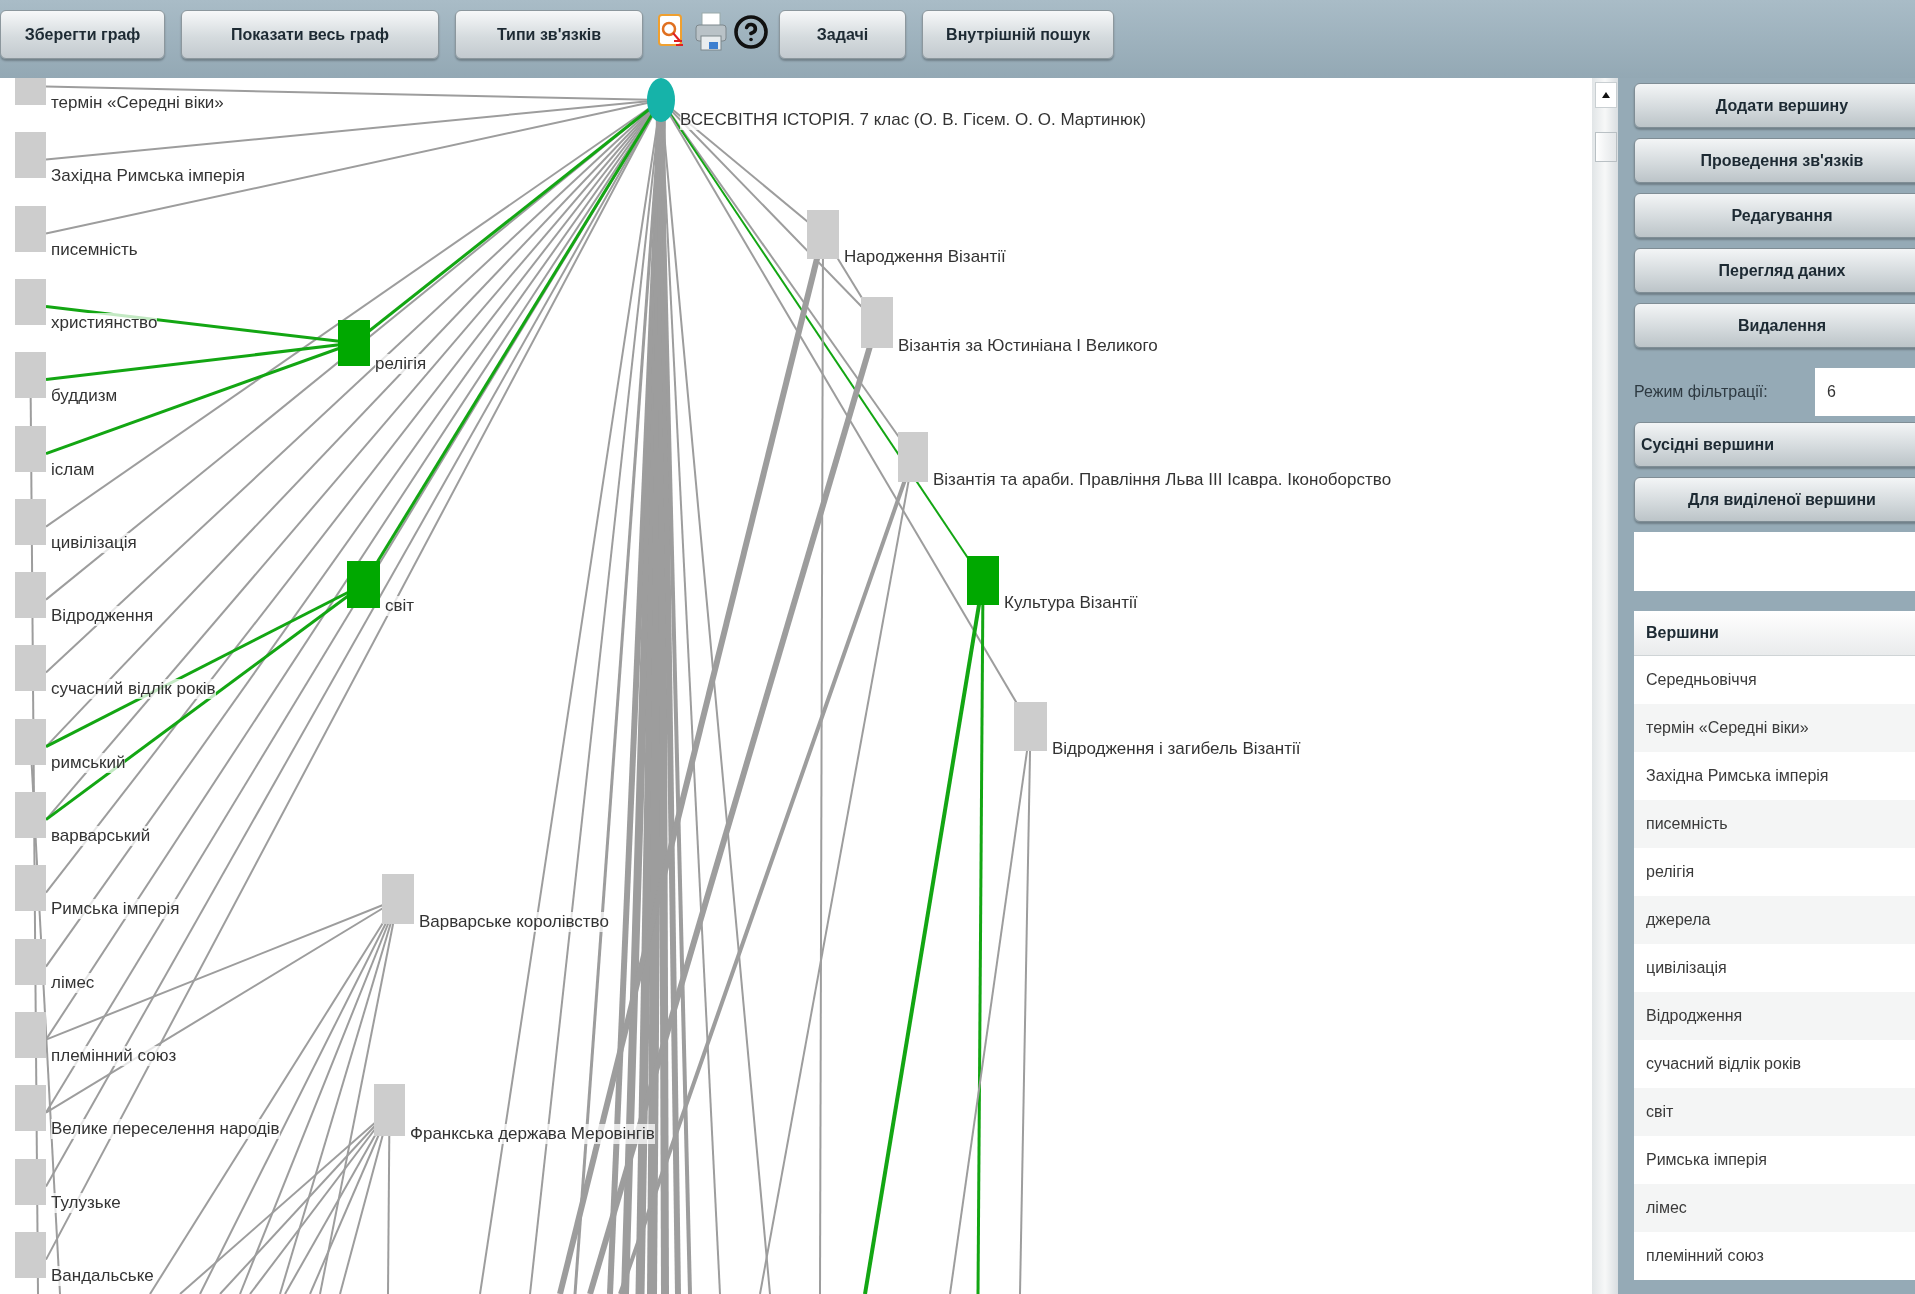 The width and height of the screenshot is (1915, 1294). Describe the element at coordinates (148, 176) in the screenshot. I see `node-label: Західна Римська імперія` at that location.